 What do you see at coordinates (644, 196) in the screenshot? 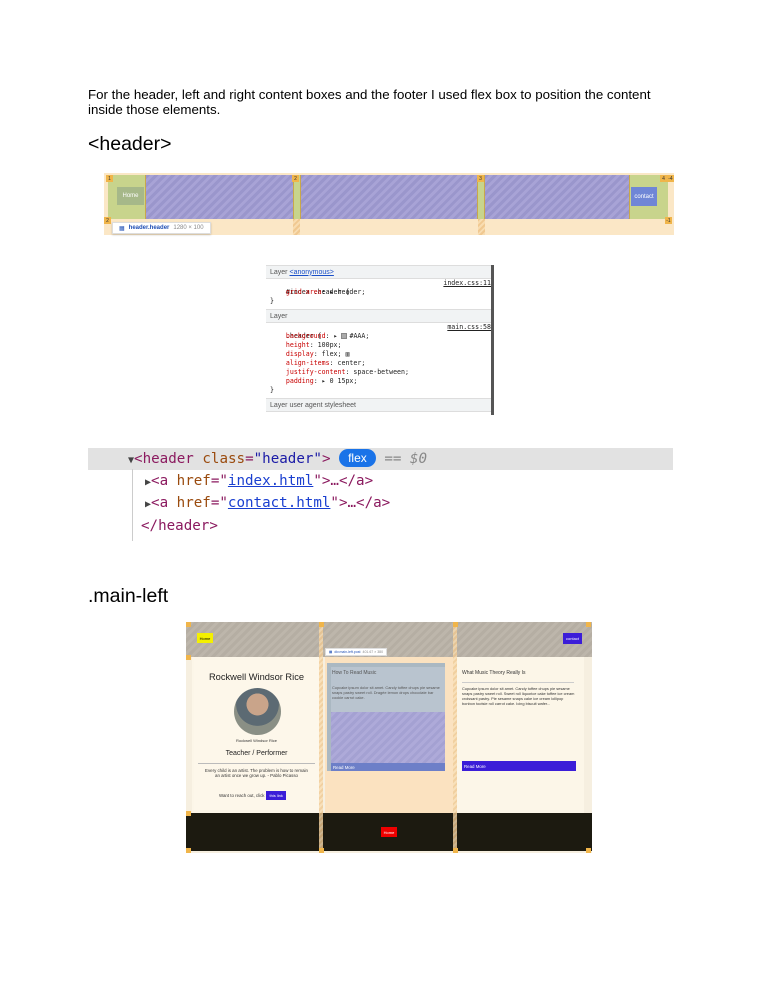
I see `header-contact-link: contact` at bounding box center [644, 196].